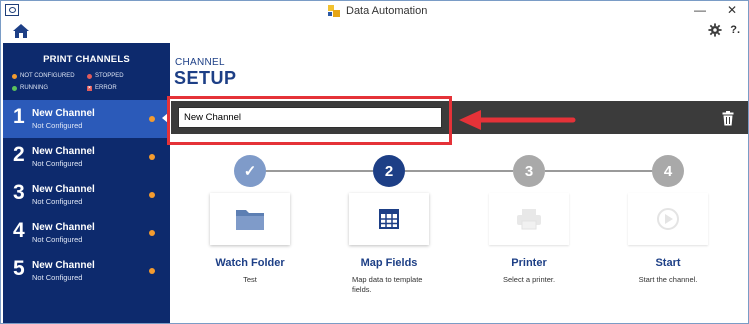 The height and width of the screenshot is (324, 749). What do you see at coordinates (86, 119) in the screenshot?
I see `channel-item-1: 1 New Channel Not Configured` at bounding box center [86, 119].